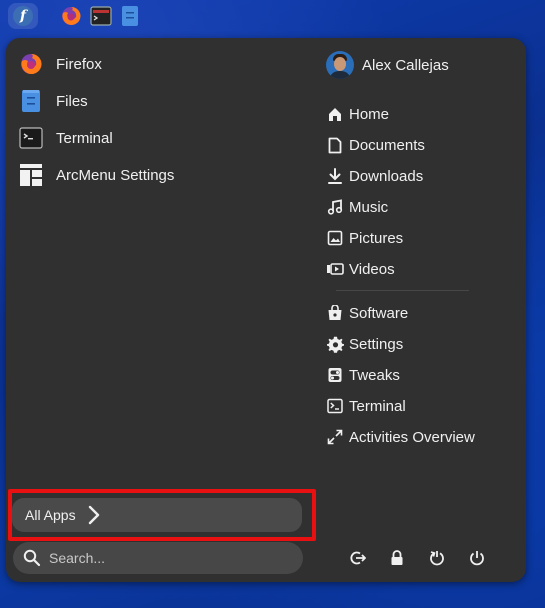  Describe the element at coordinates (386, 176) in the screenshot. I see `place-label: Downloads` at that location.